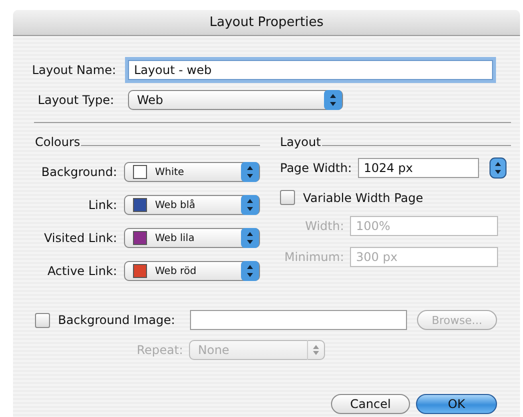  Describe the element at coordinates (316, 168) in the screenshot. I see `field-label: Page Width:` at that location.